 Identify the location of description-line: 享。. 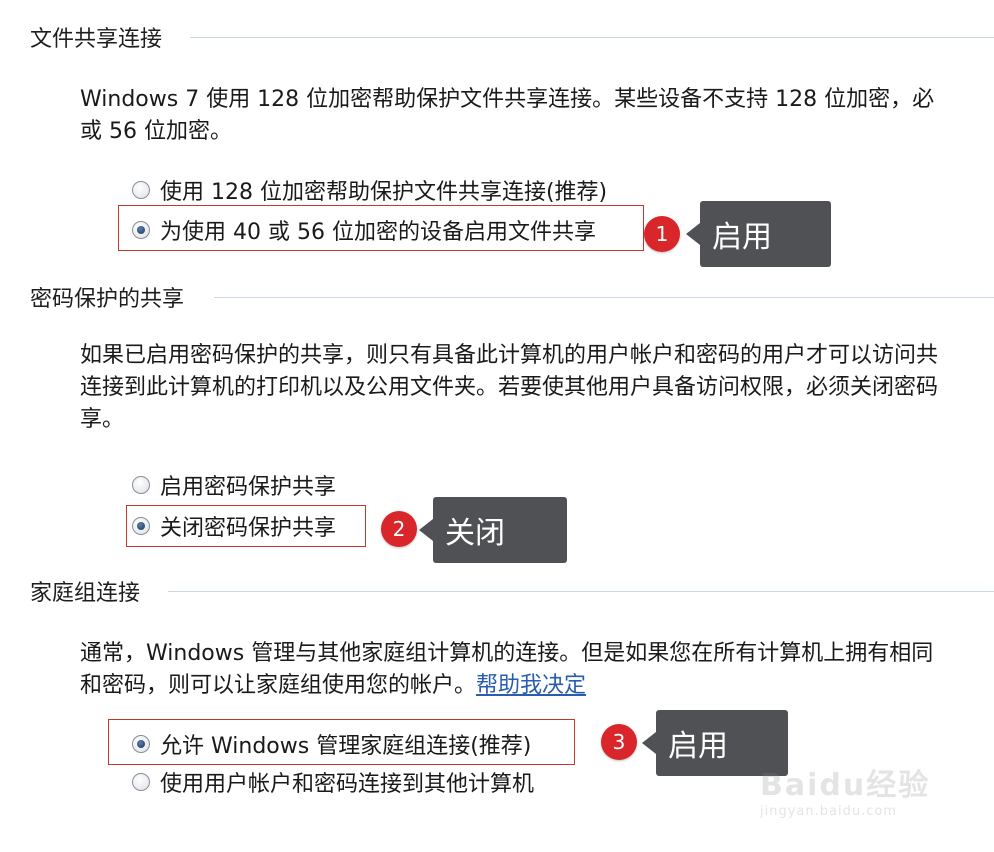
(102, 419).